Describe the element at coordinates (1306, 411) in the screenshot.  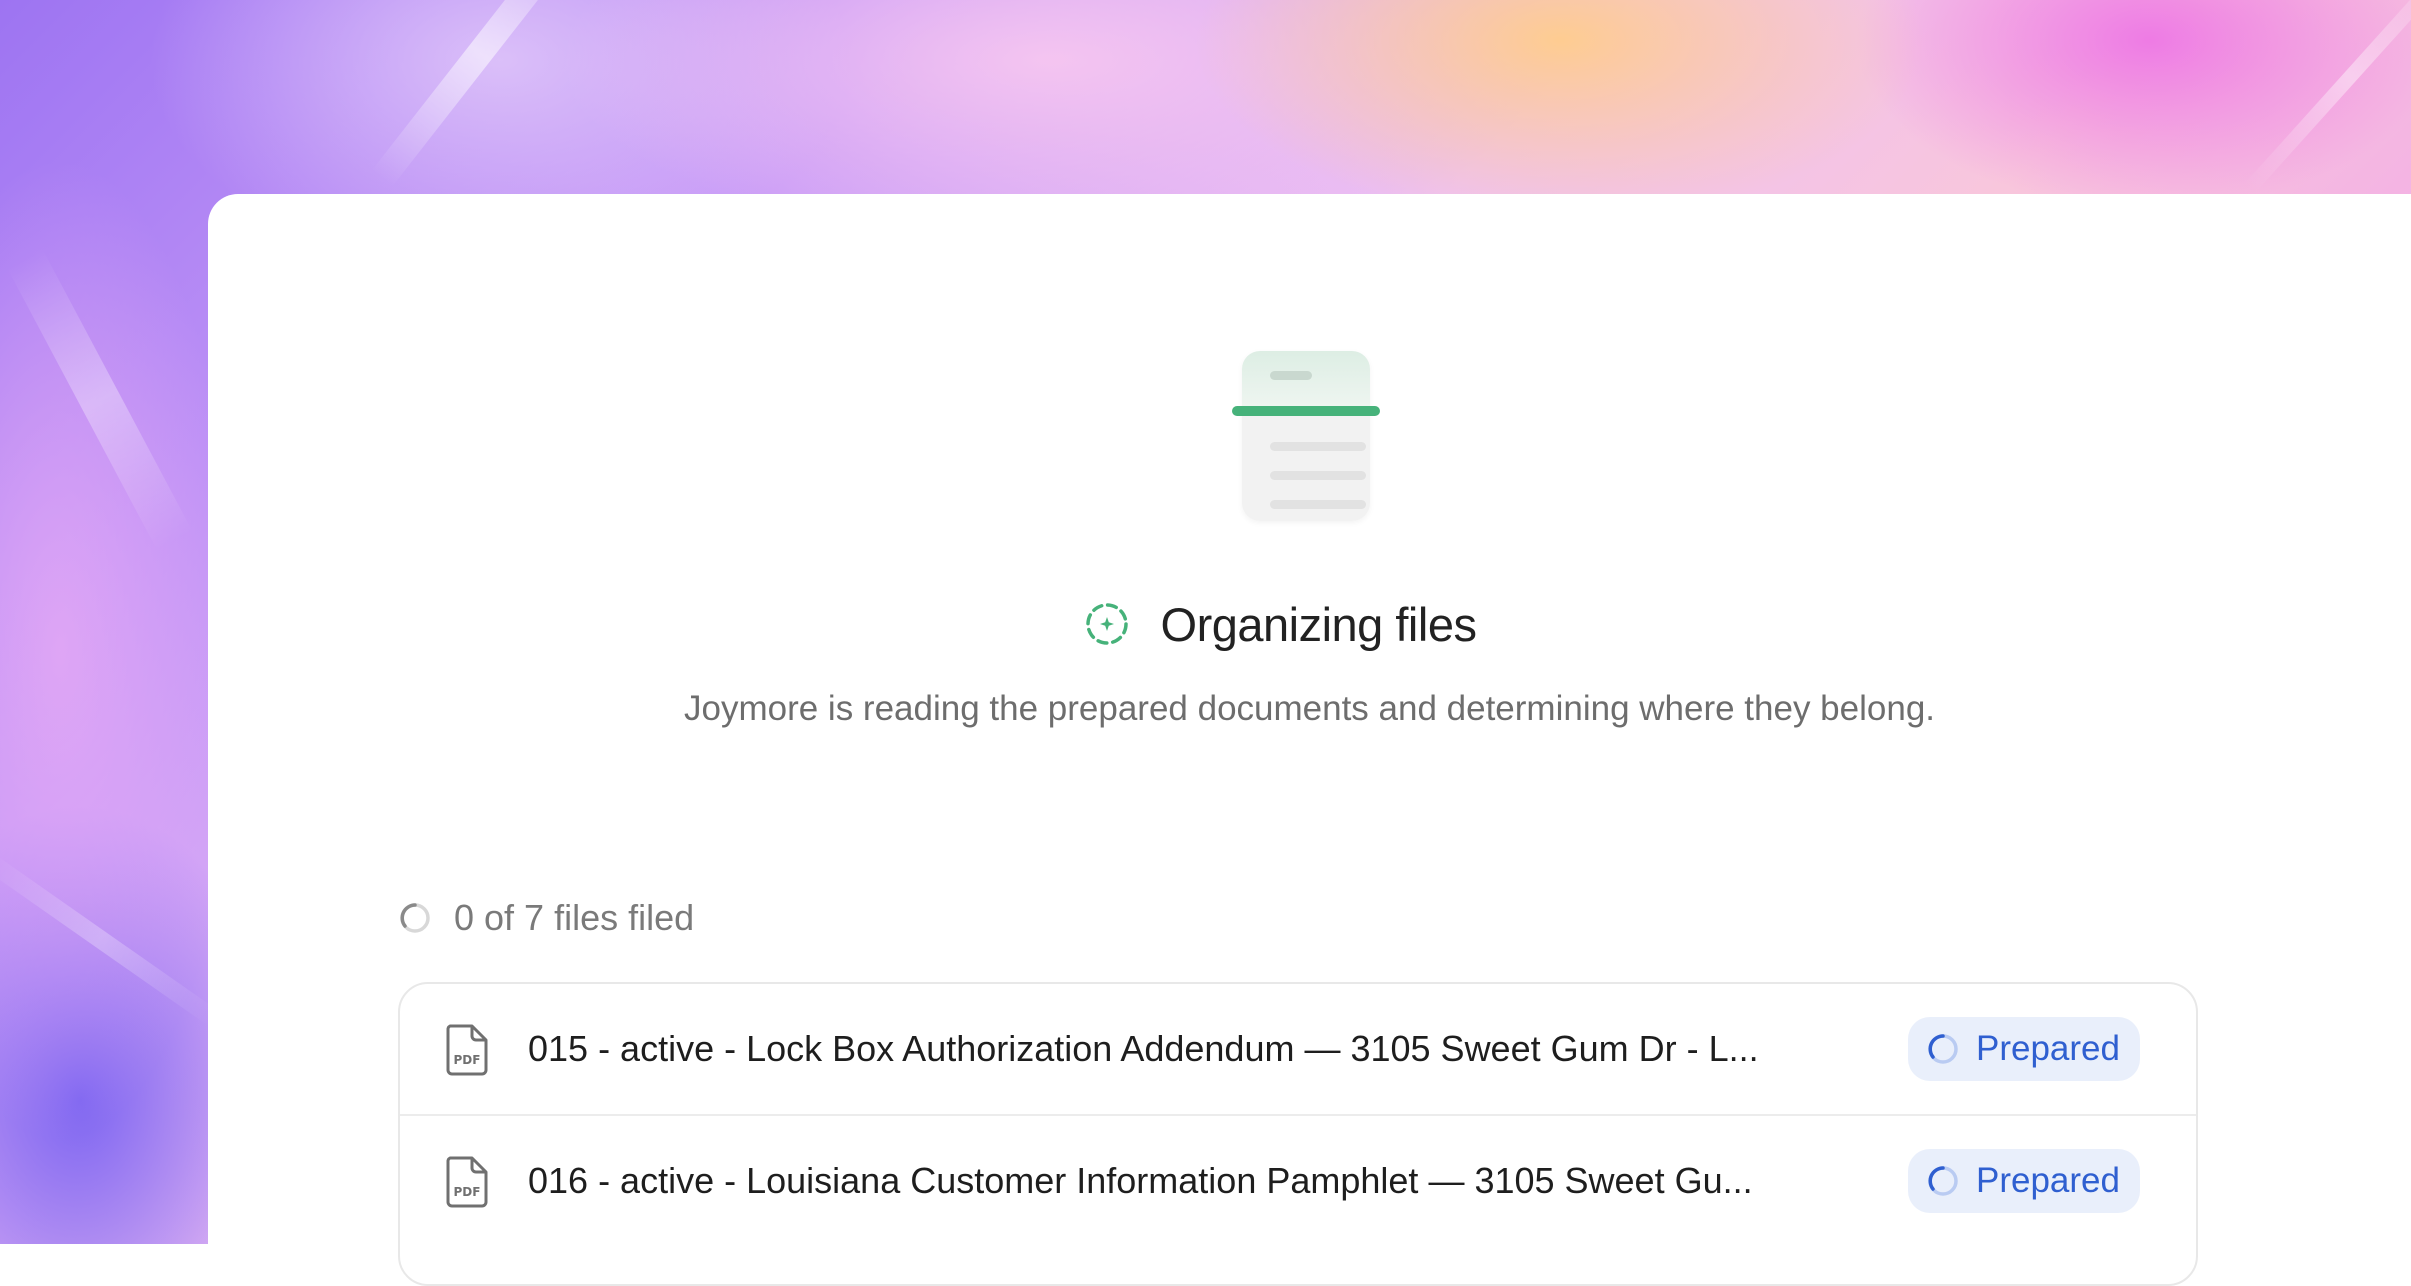
I see `scan-line` at that location.